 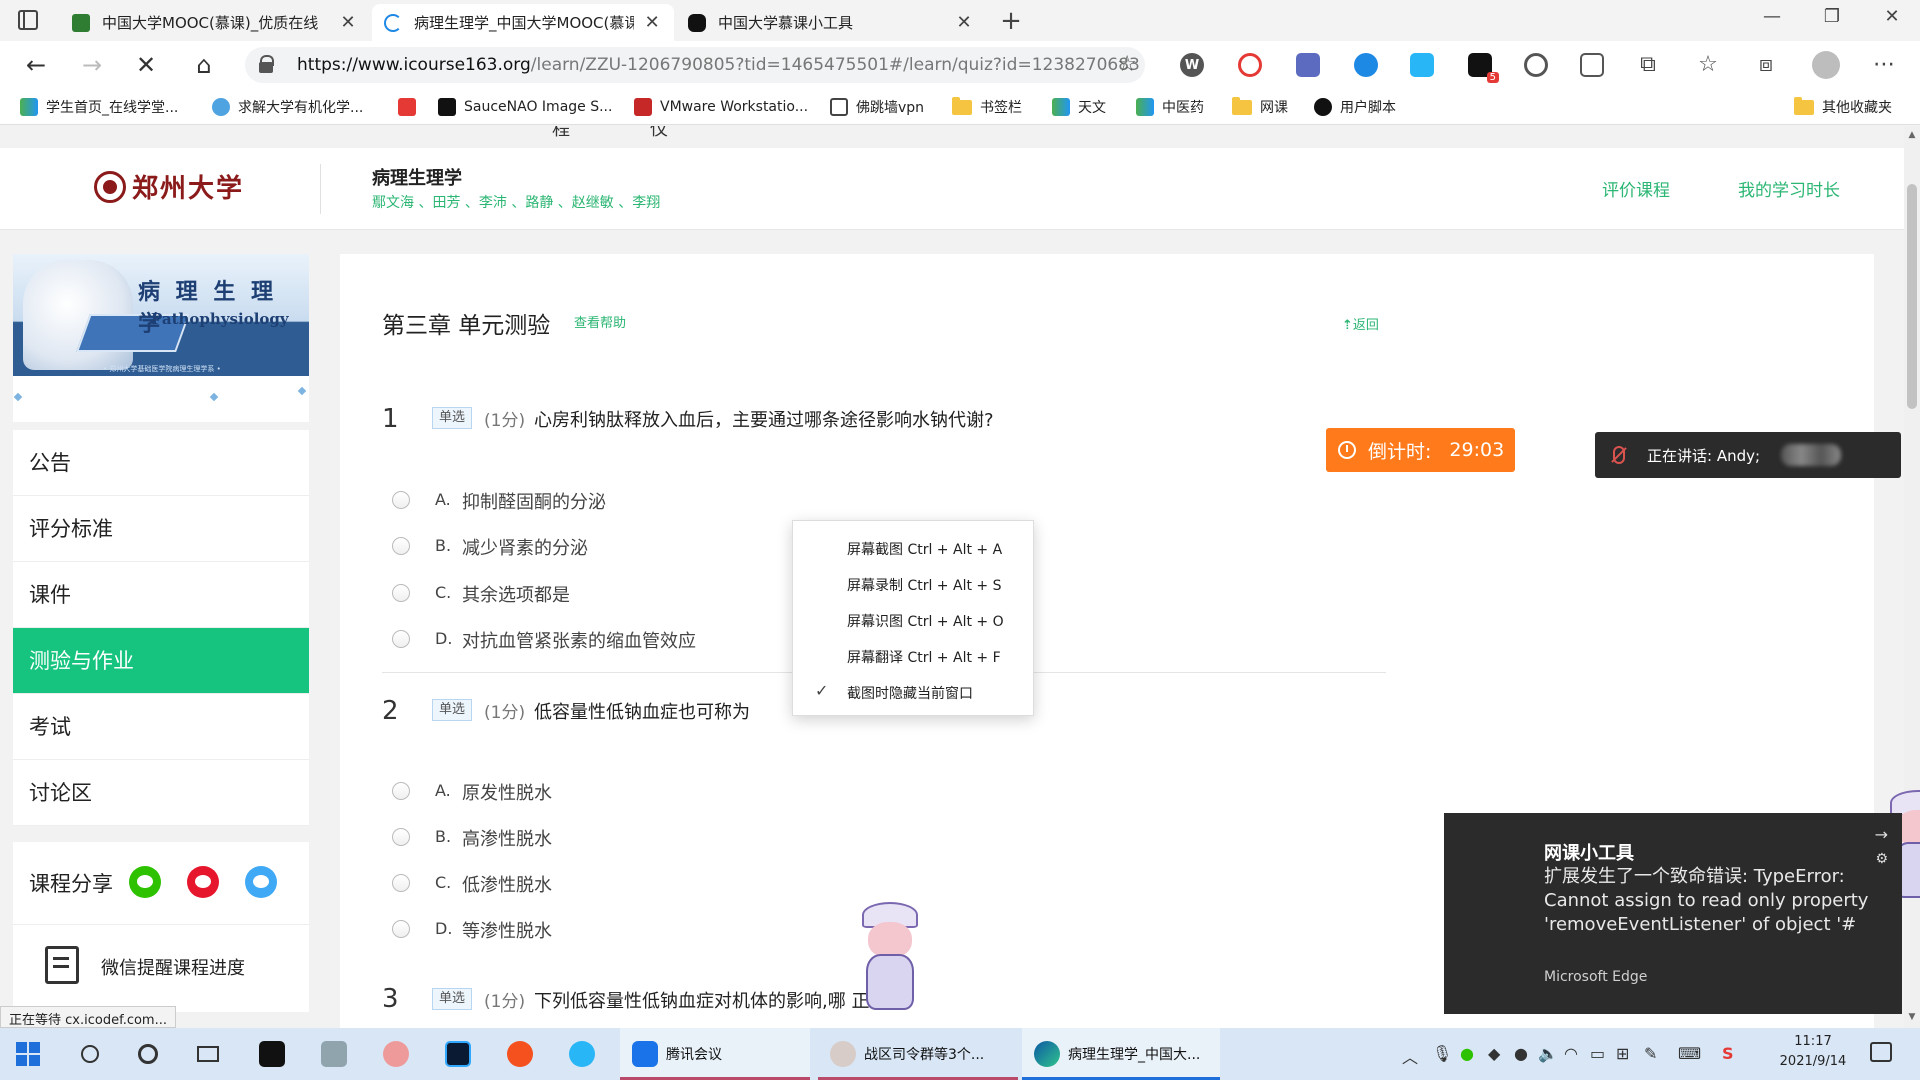 What do you see at coordinates (261, 882) in the screenshot?
I see `qq-icon` at bounding box center [261, 882].